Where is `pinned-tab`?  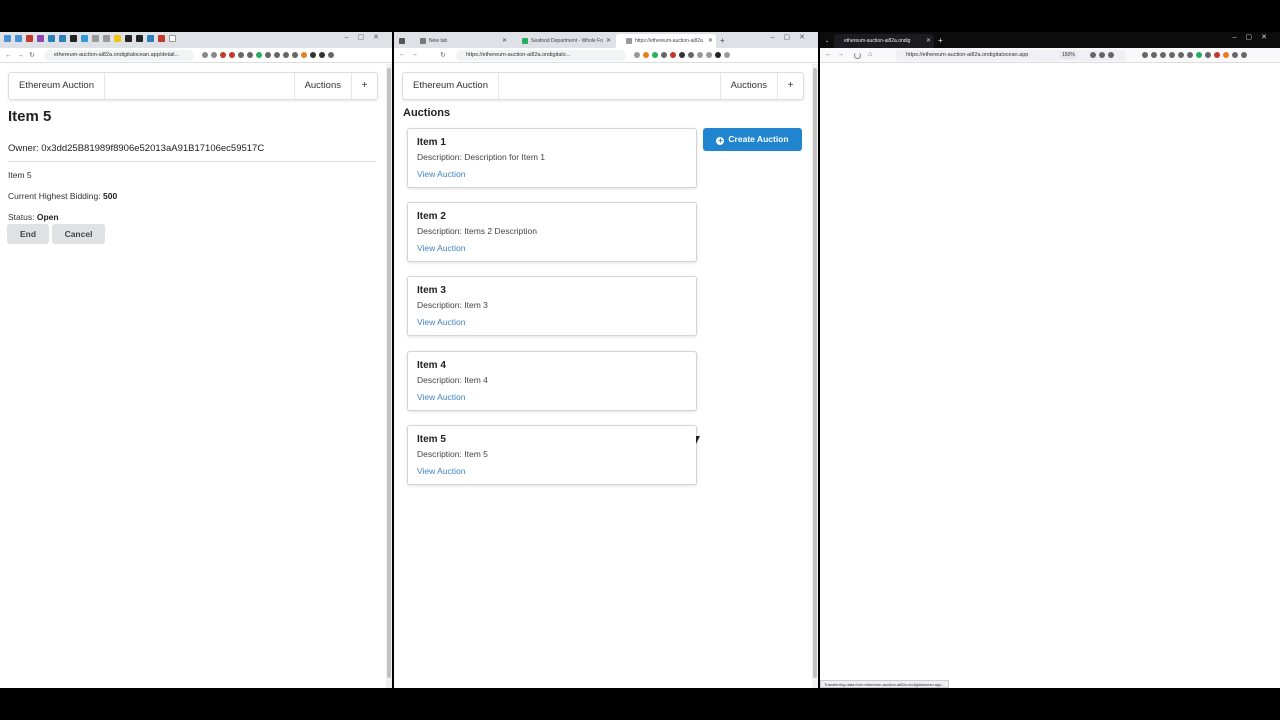 pinned-tab is located at coordinates (402, 41).